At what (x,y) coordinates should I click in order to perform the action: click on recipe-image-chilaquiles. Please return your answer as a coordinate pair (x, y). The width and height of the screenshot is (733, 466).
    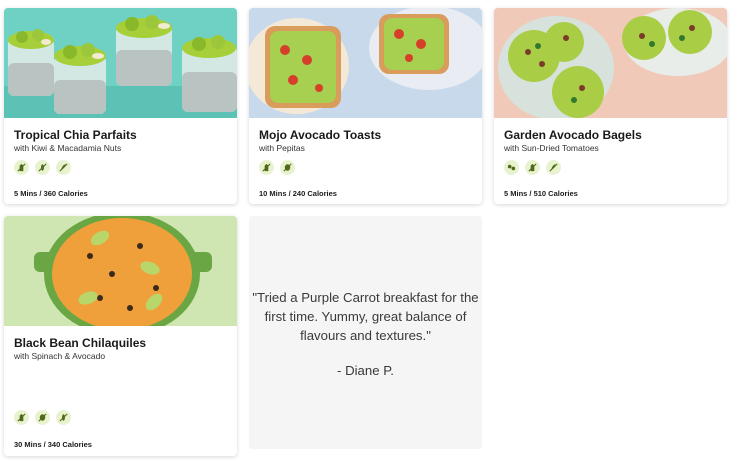
    Looking at the image, I should click on (120, 271).